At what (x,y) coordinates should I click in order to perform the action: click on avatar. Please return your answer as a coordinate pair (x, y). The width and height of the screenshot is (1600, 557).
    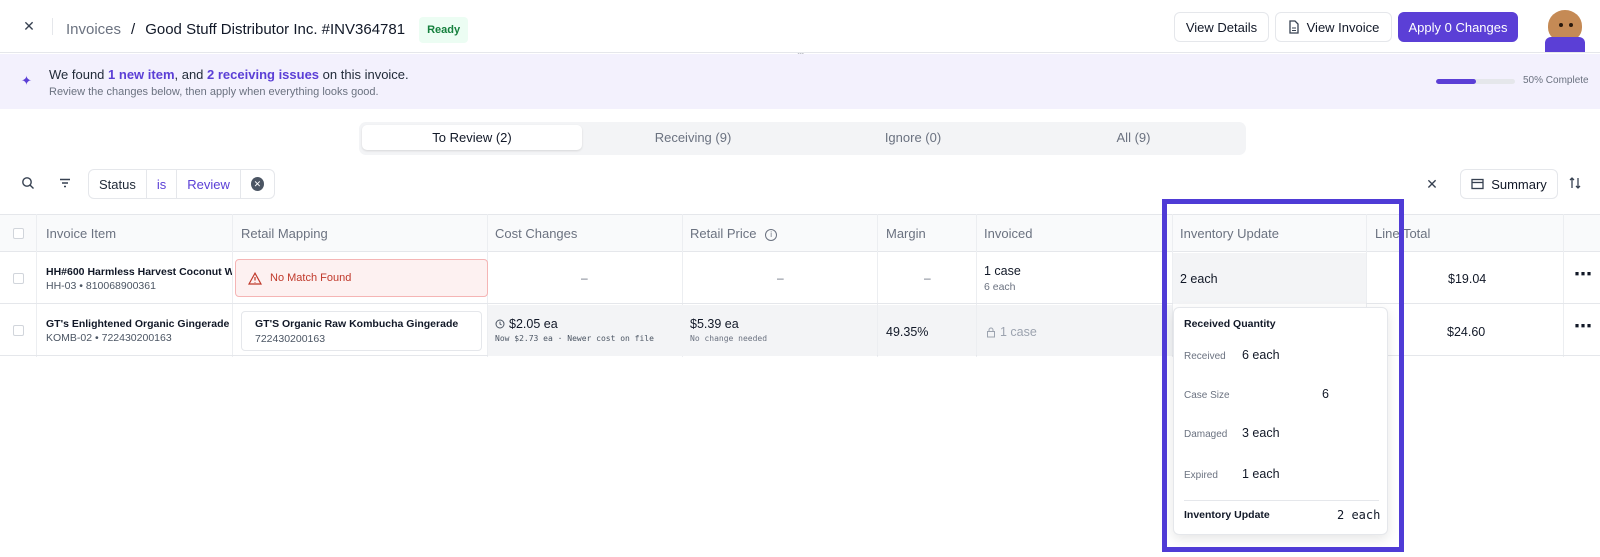
    Looking at the image, I should click on (1565, 31).